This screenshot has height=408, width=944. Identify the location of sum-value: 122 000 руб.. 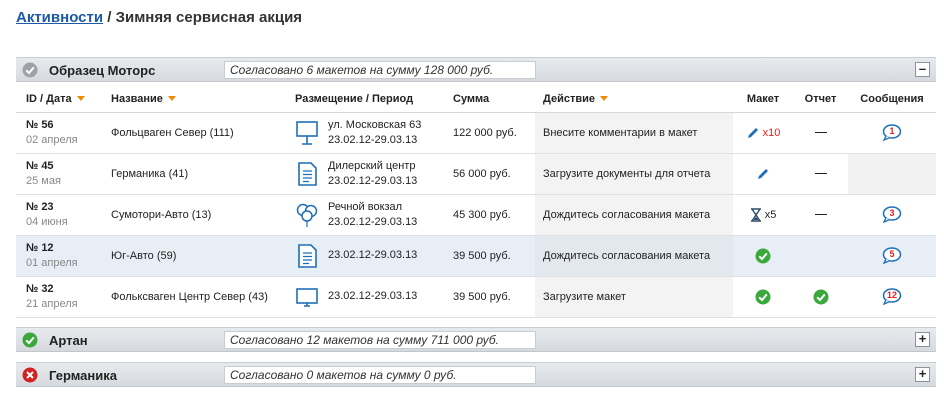
(485, 132).